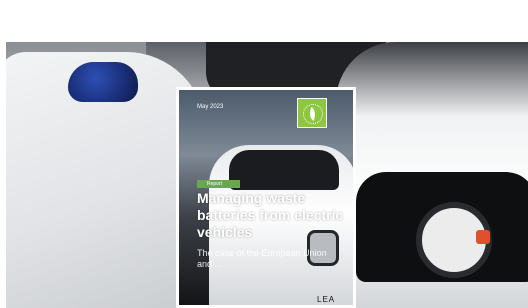 The height and width of the screenshot is (308, 528). Describe the element at coordinates (284, 170) in the screenshot. I see `cover-car-window` at that location.